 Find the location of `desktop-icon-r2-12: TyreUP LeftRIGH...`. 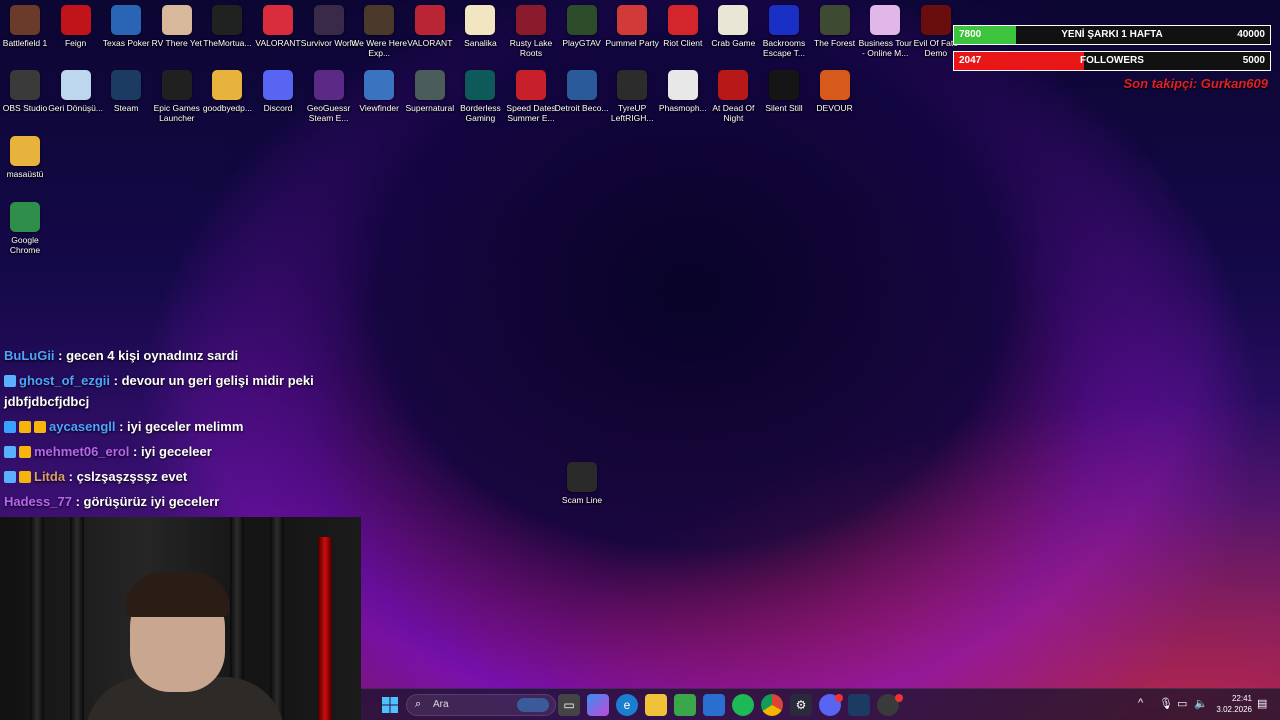

desktop-icon-r2-12: TyreUP LeftRIGH... is located at coordinates (632, 96).